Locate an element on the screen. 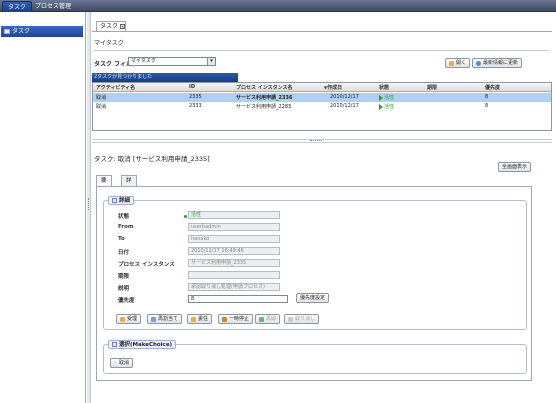 The width and height of the screenshot is (556, 403). resume-button: 再開 is located at coordinates (268, 319).